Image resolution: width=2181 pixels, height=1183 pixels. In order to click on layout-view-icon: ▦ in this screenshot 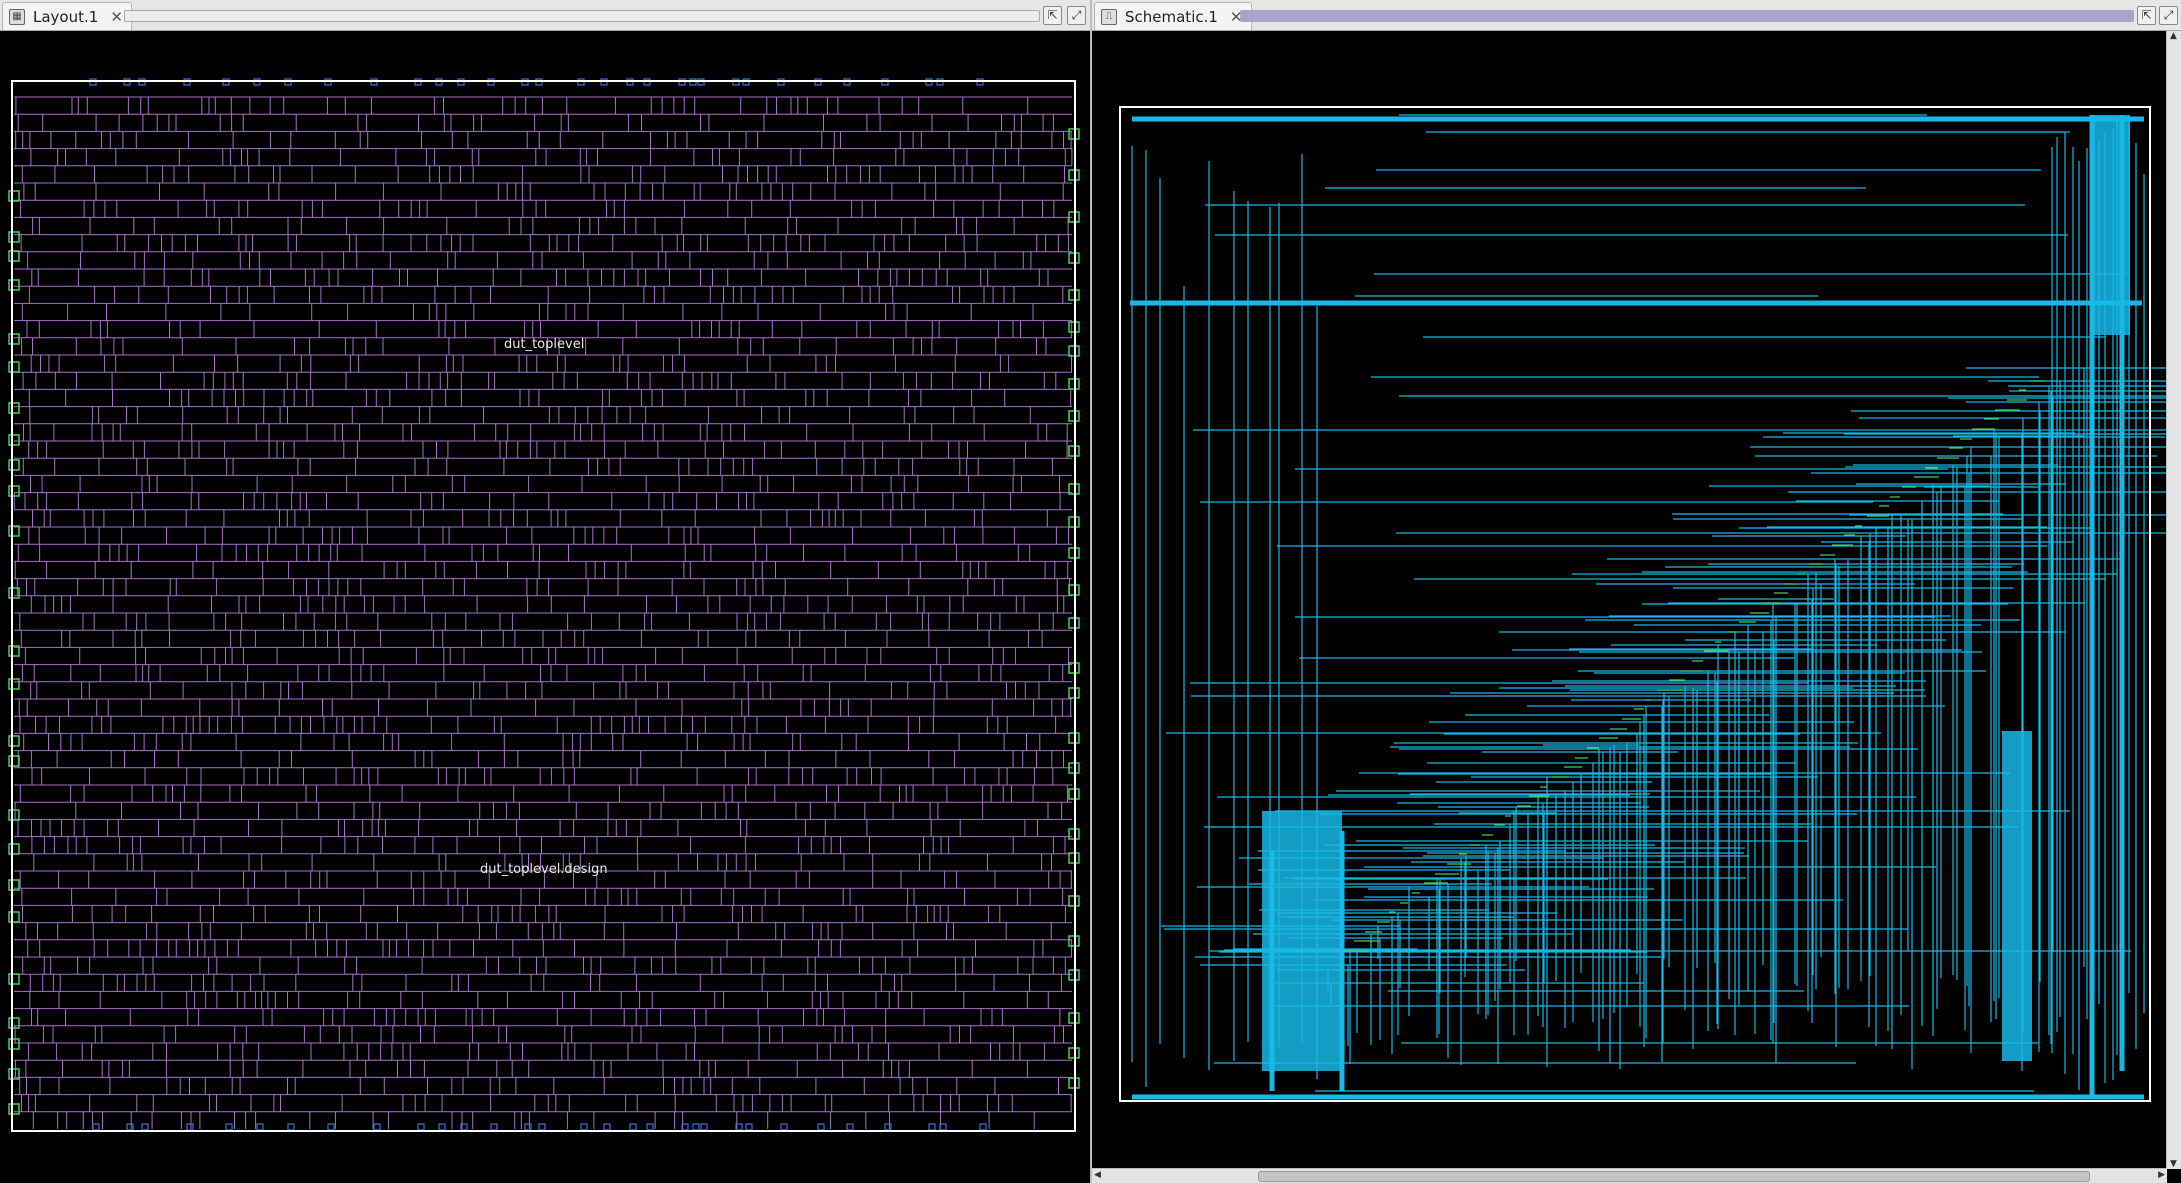, I will do `click(17, 16)`.